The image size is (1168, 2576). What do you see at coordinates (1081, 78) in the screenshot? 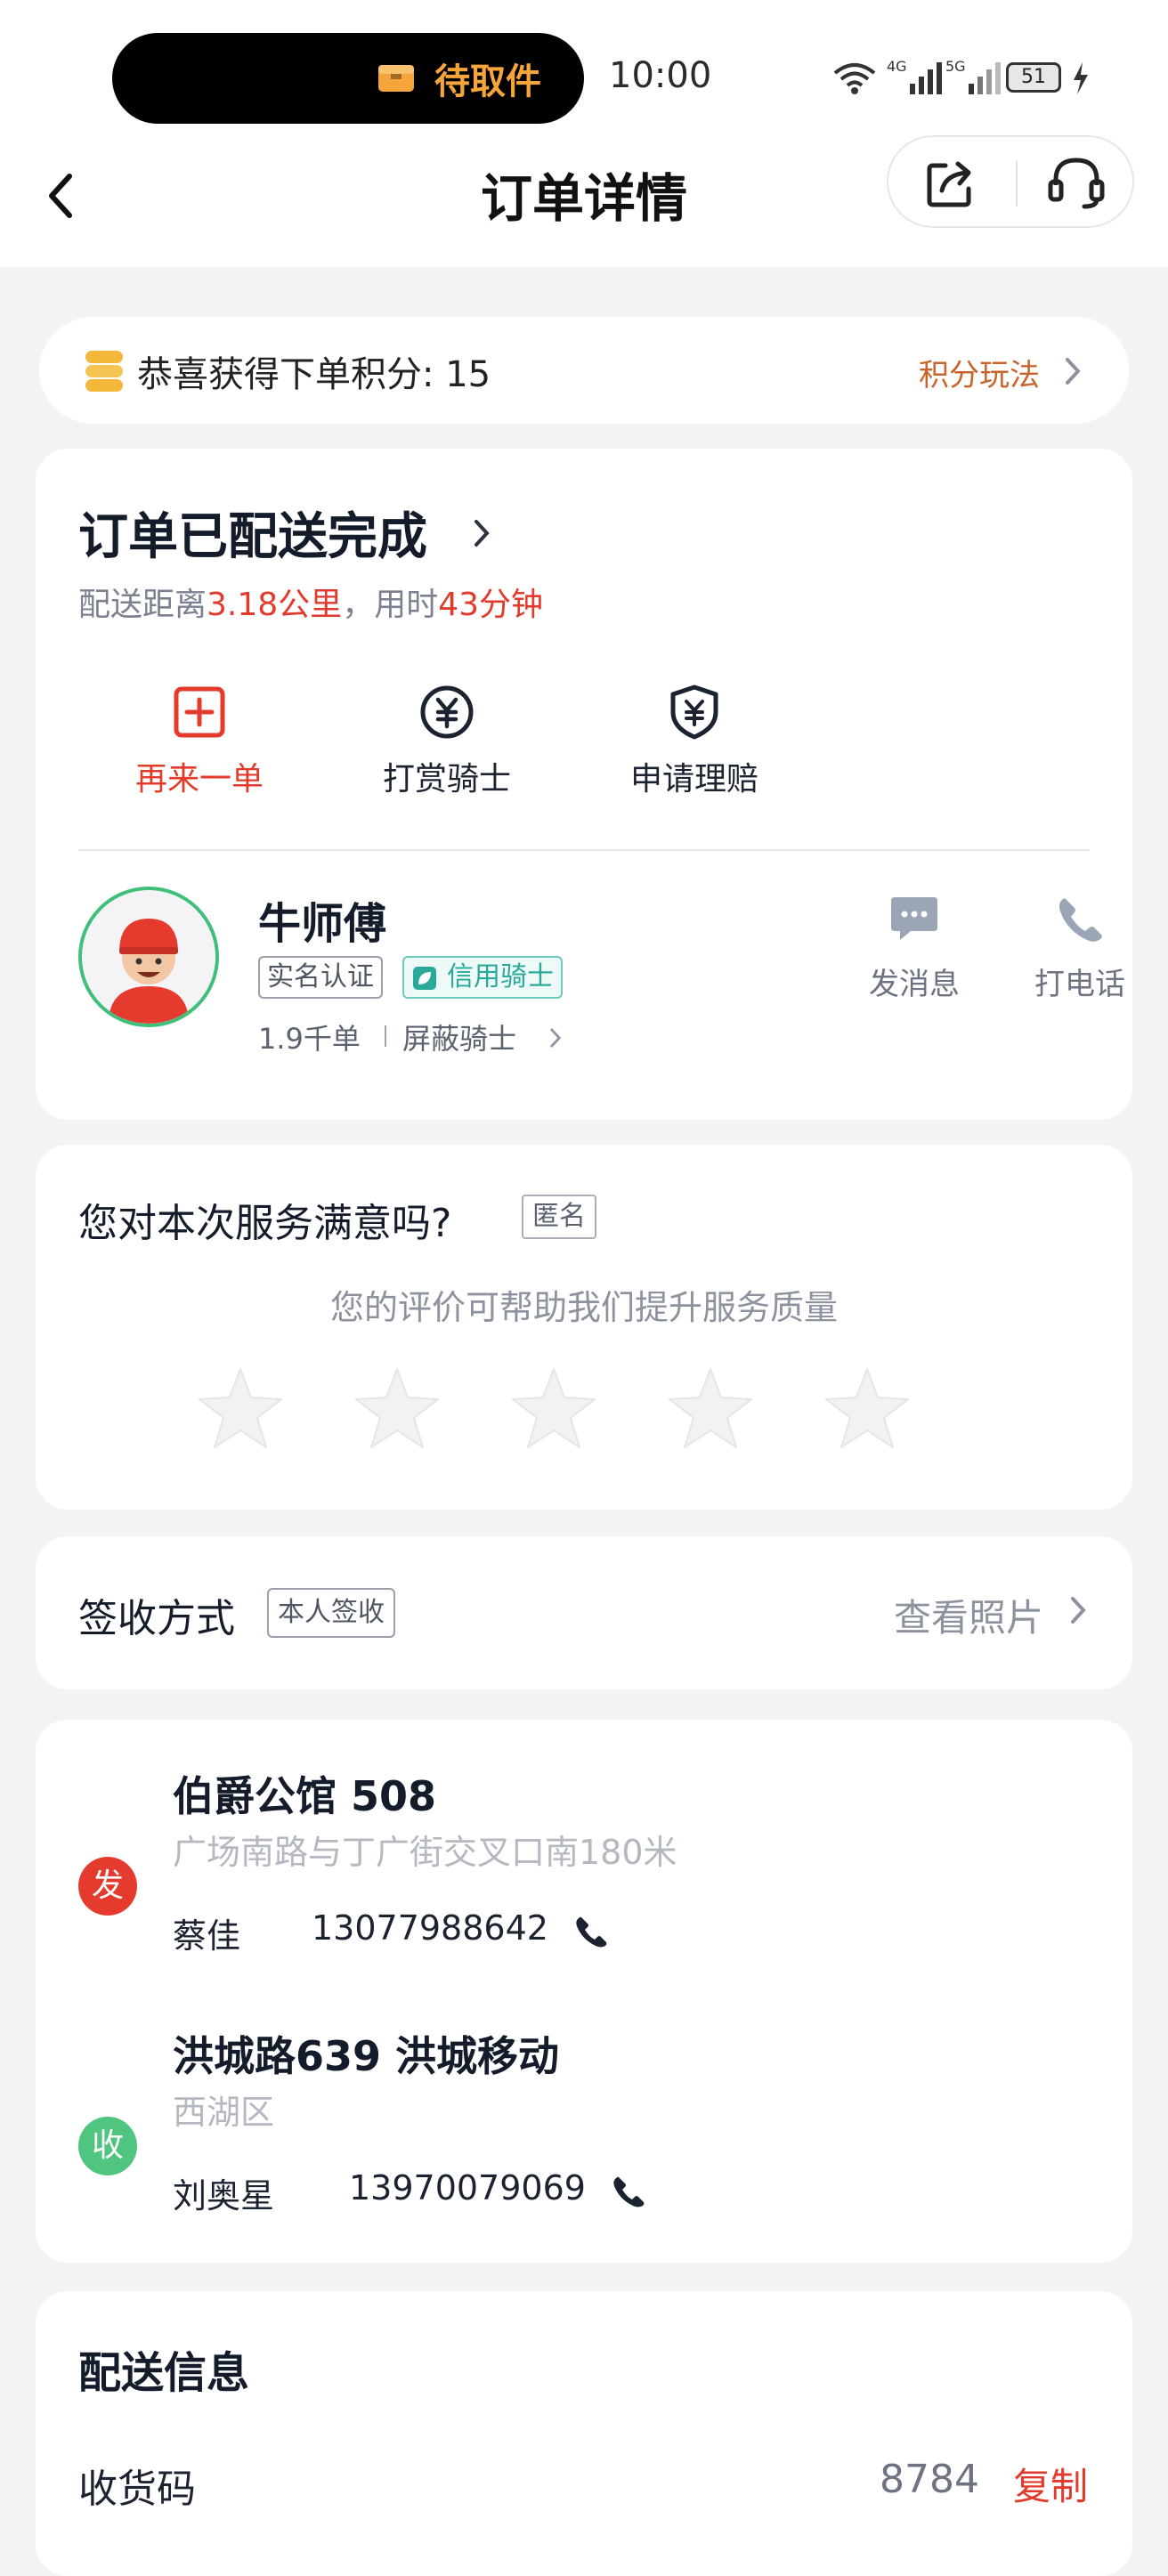
I see `charging-icon` at bounding box center [1081, 78].